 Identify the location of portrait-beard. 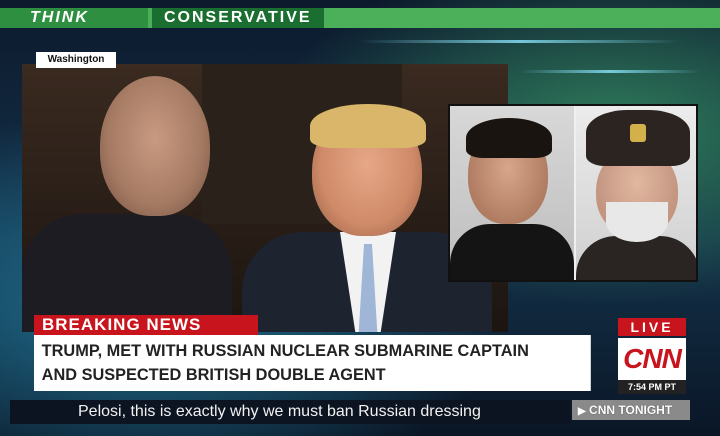
(637, 222).